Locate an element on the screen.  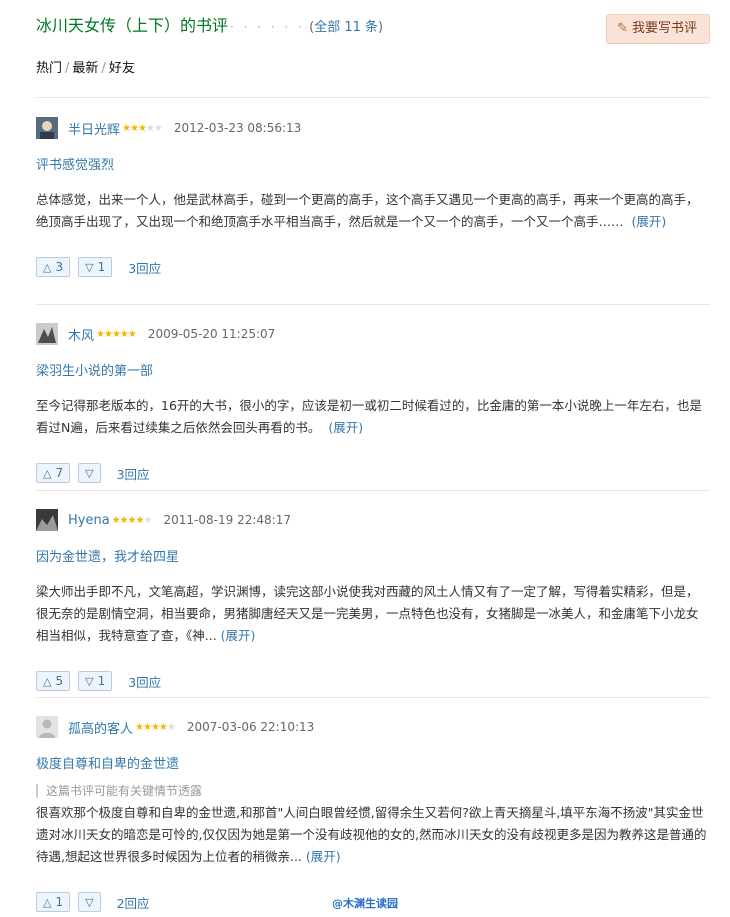
review-date: 2011-08-19 22:48:17 is located at coordinates (227, 520).